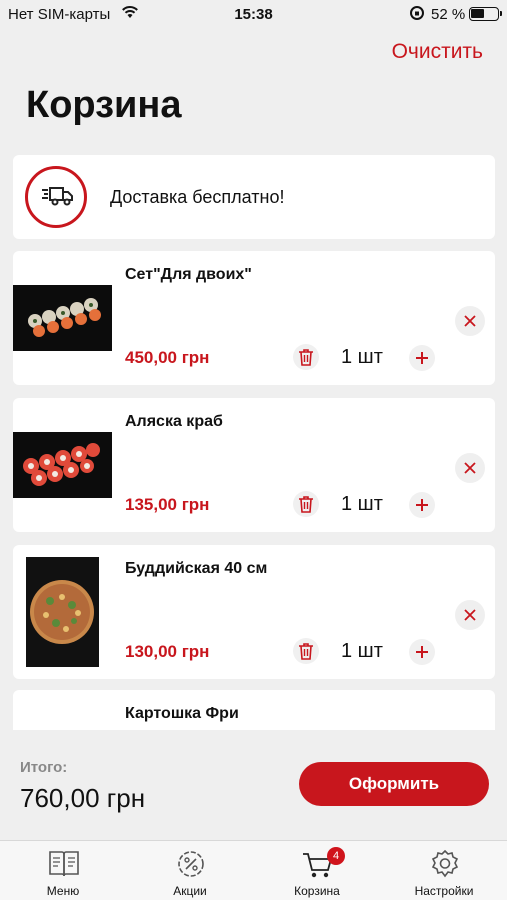 This screenshot has width=507, height=900. Describe the element at coordinates (196, 568) in the screenshot. I see `item-name: Буддийская 40 см` at that location.